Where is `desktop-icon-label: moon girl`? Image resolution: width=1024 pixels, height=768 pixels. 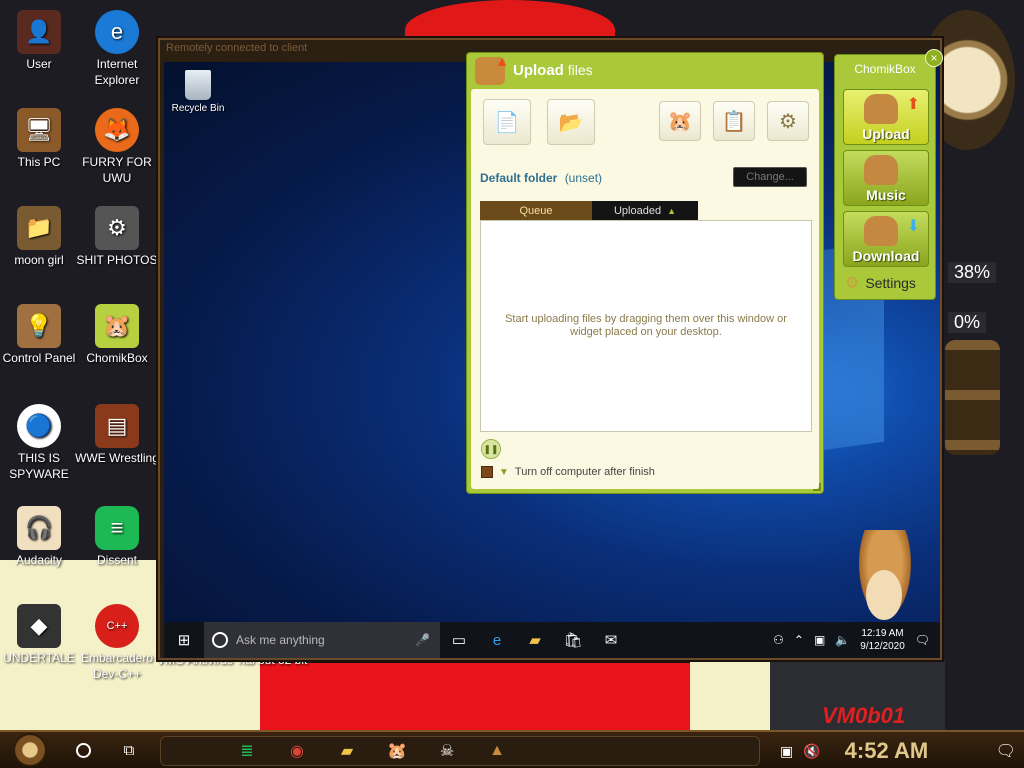 desktop-icon-label: moon girl is located at coordinates (39, 260).